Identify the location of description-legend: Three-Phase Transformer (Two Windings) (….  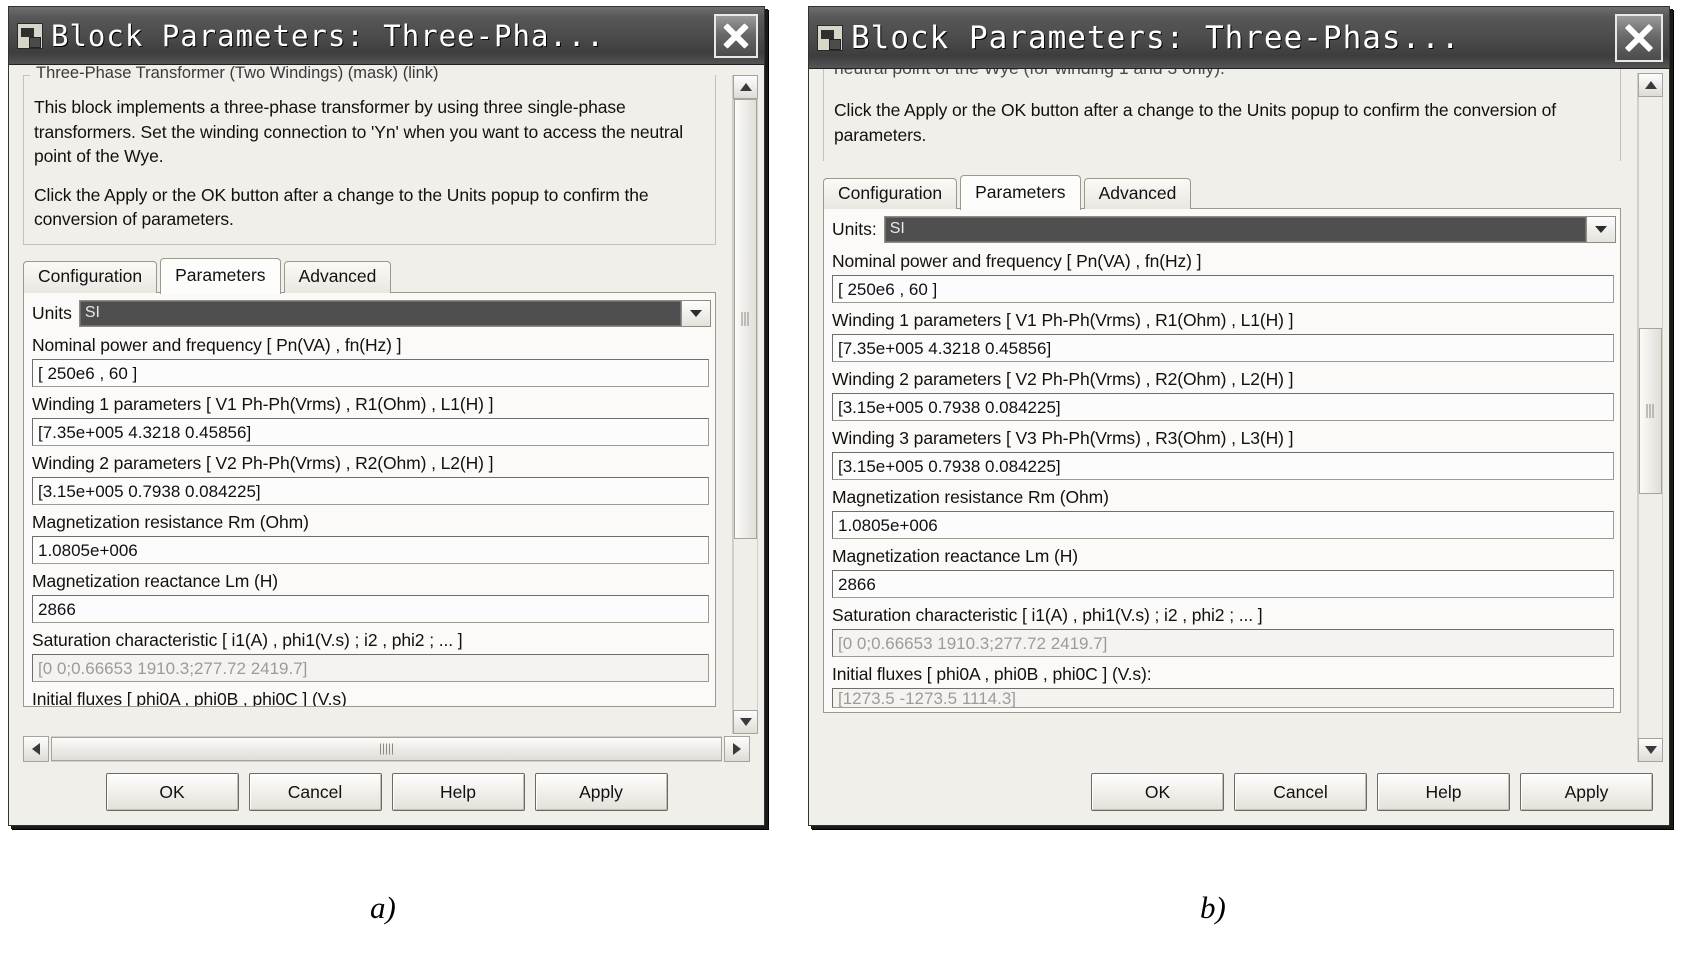
(238, 74).